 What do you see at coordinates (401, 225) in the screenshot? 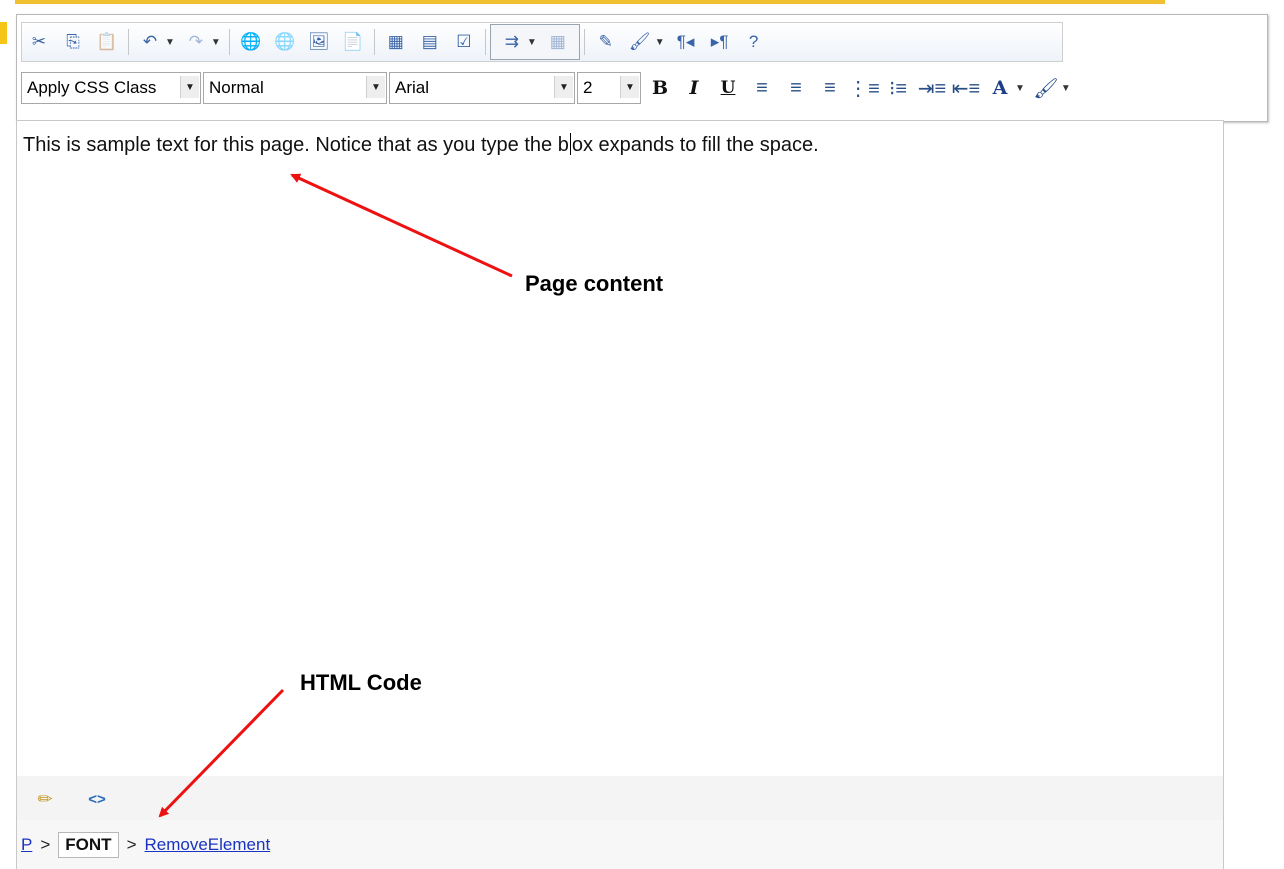
I see `arrow-to-page-content` at bounding box center [401, 225].